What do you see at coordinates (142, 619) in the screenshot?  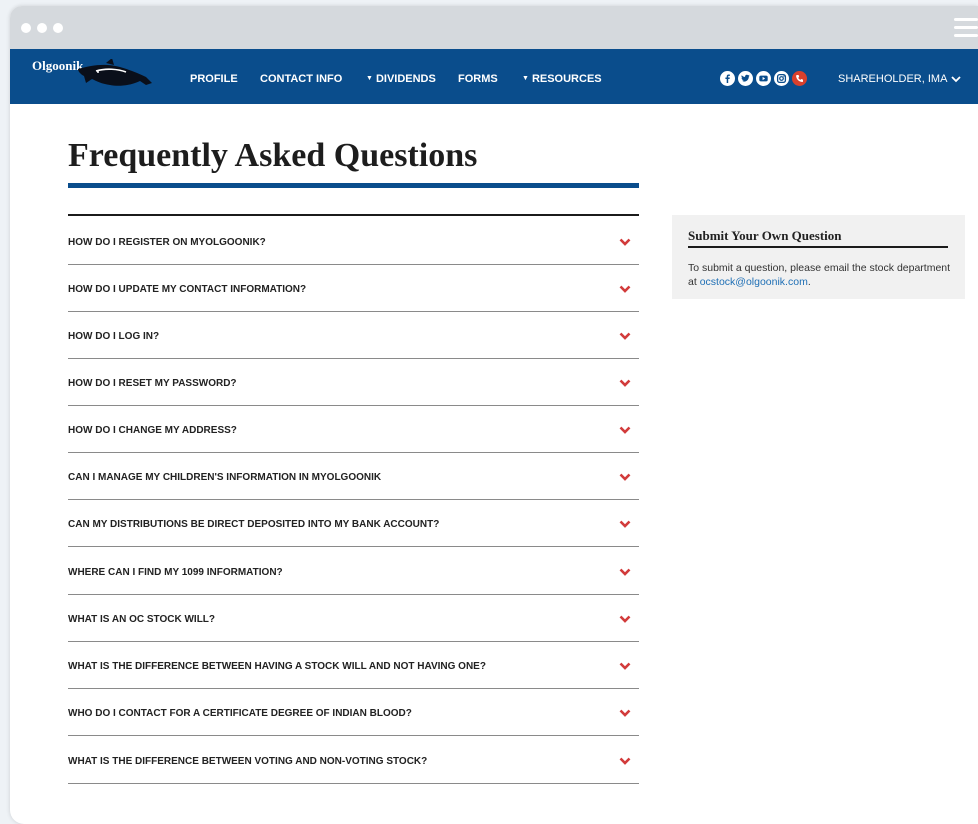 I see `faq-question: WHAT IS AN OC STOCK WILL?` at bounding box center [142, 619].